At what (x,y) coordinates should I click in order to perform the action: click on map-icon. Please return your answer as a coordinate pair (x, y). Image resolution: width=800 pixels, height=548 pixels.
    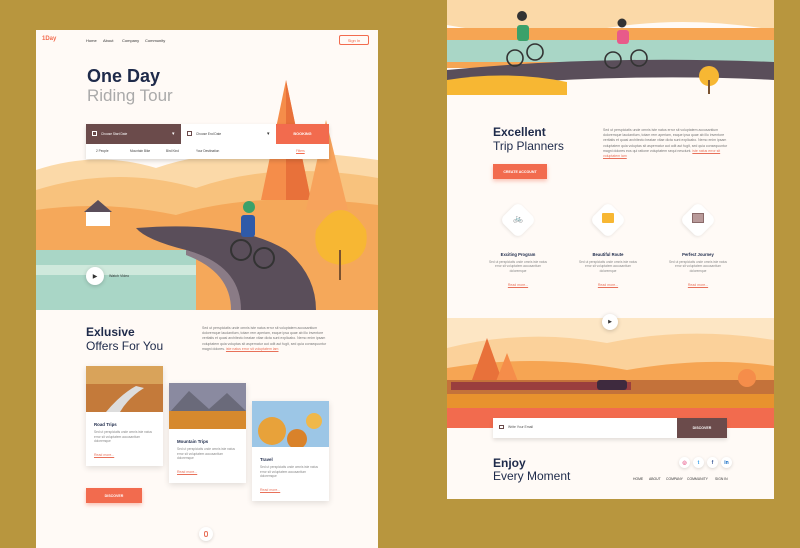
    Looking at the image, I should click on (608, 218).